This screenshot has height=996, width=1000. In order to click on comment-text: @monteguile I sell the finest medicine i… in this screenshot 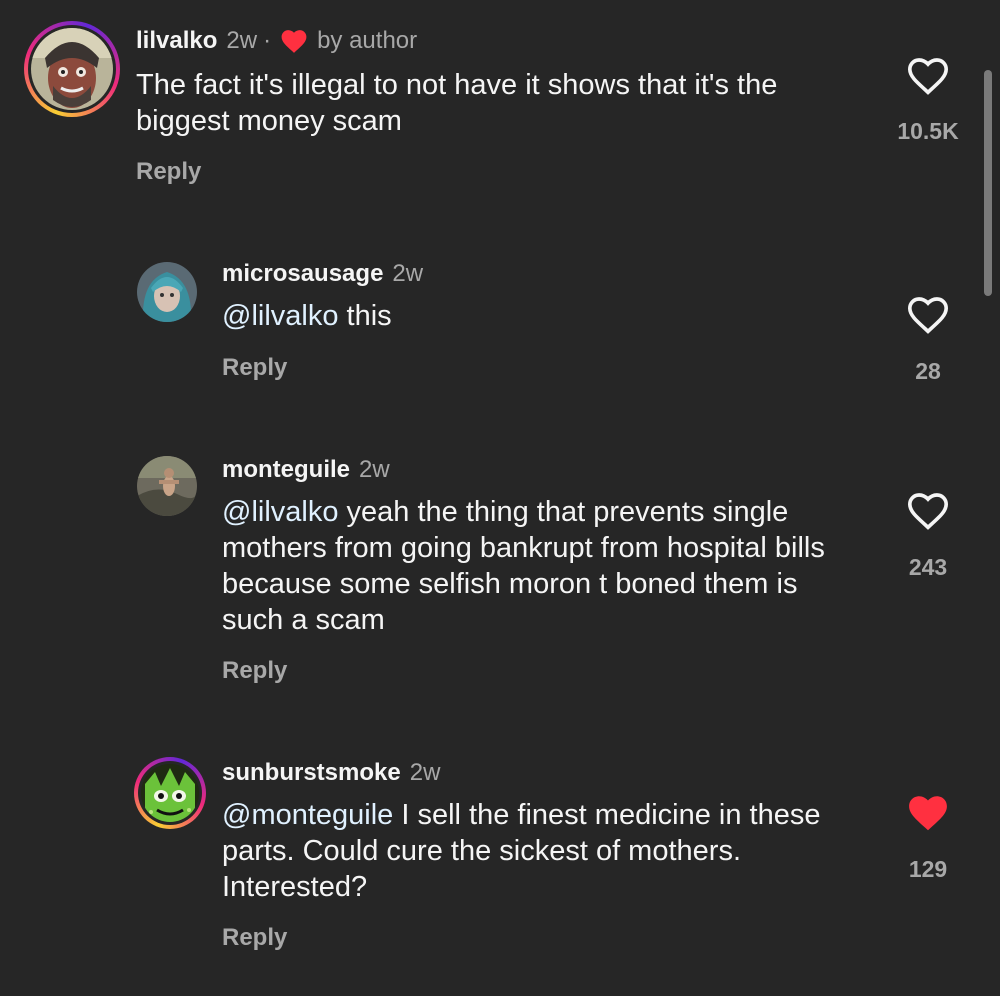, I will do `click(532, 851)`.